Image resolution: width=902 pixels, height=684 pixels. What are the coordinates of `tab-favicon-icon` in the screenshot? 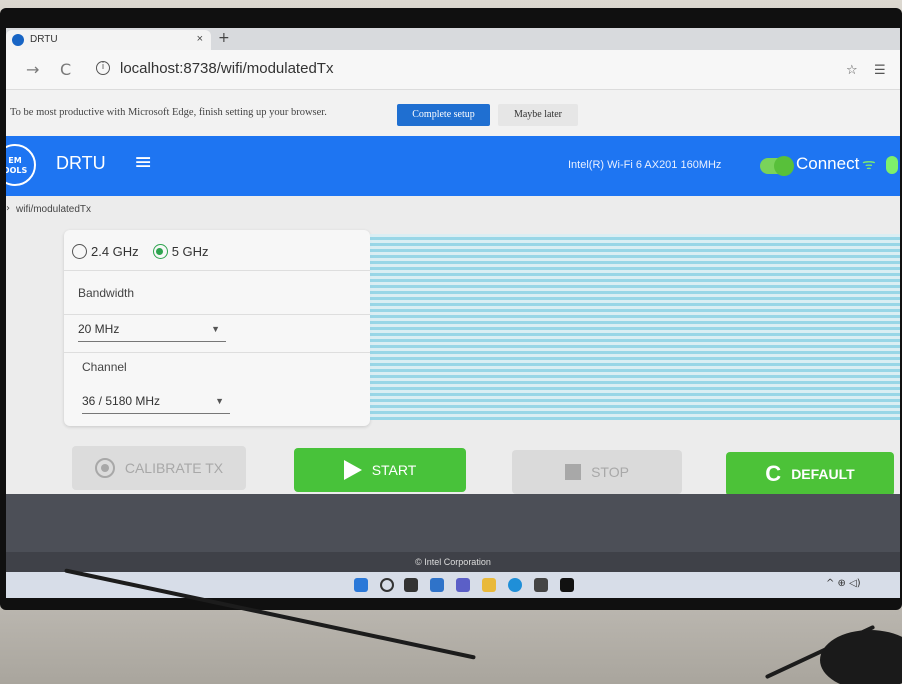 It's located at (18, 40).